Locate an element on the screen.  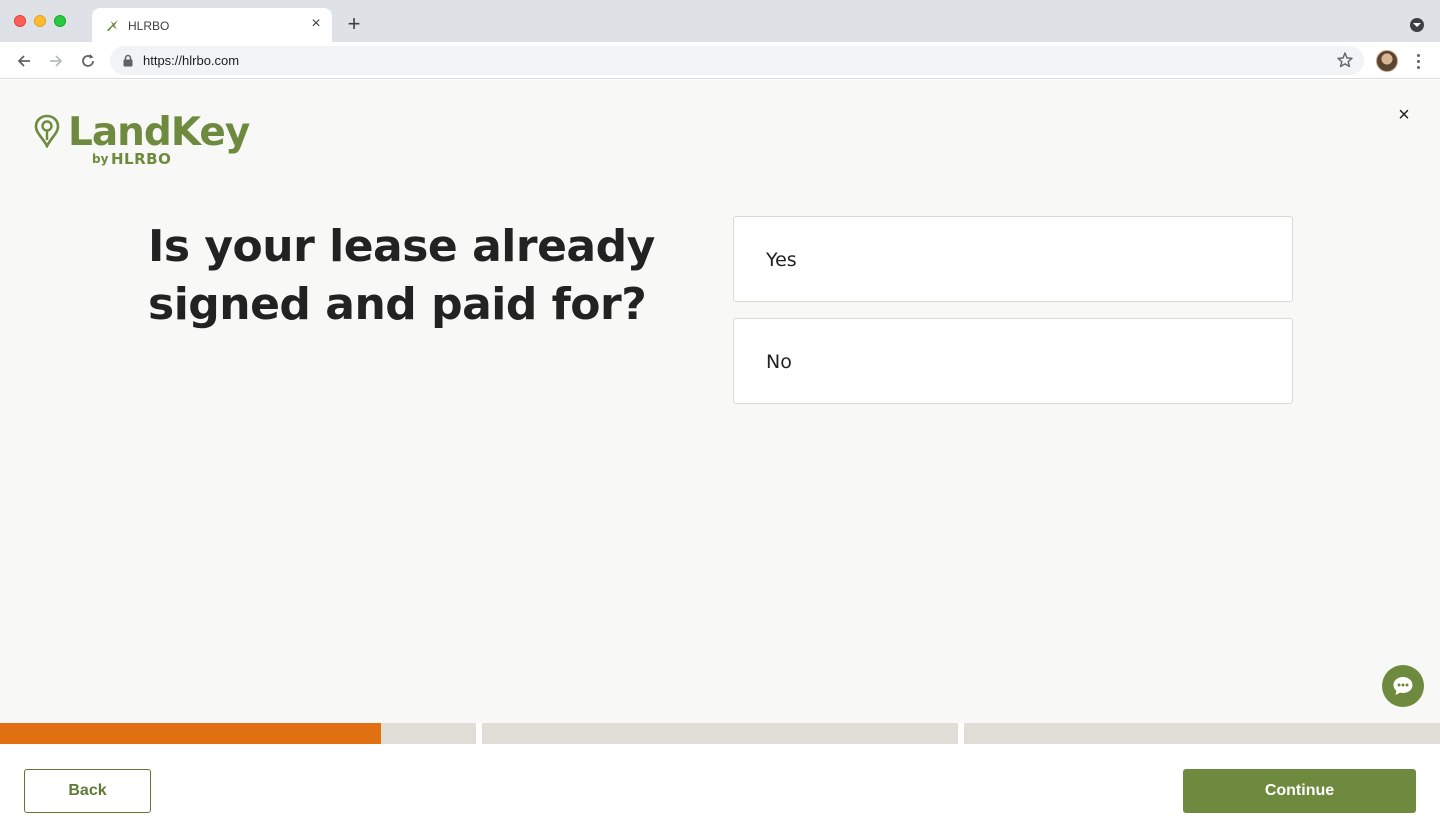
continue-button: Continue is located at coordinates (1299, 791).